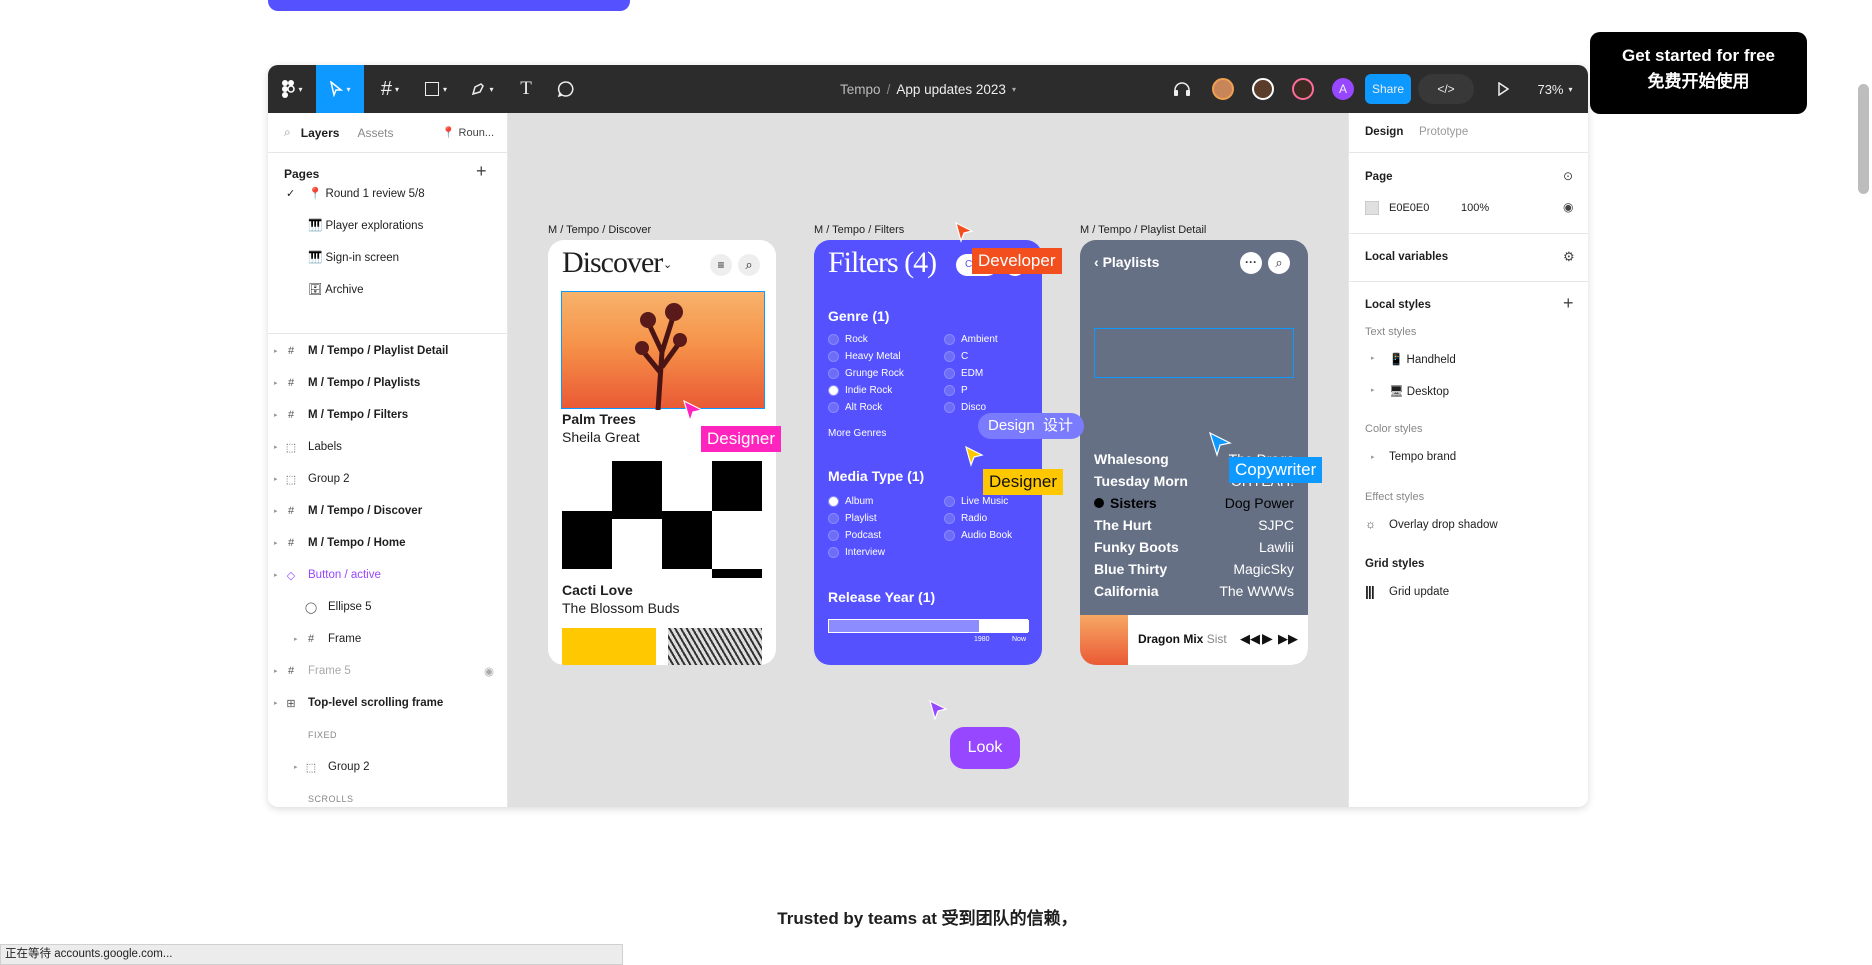 The width and height of the screenshot is (1872, 965). Describe the element at coordinates (1194, 503) in the screenshot. I see `playlist-row: Sisters Dog Power` at that location.